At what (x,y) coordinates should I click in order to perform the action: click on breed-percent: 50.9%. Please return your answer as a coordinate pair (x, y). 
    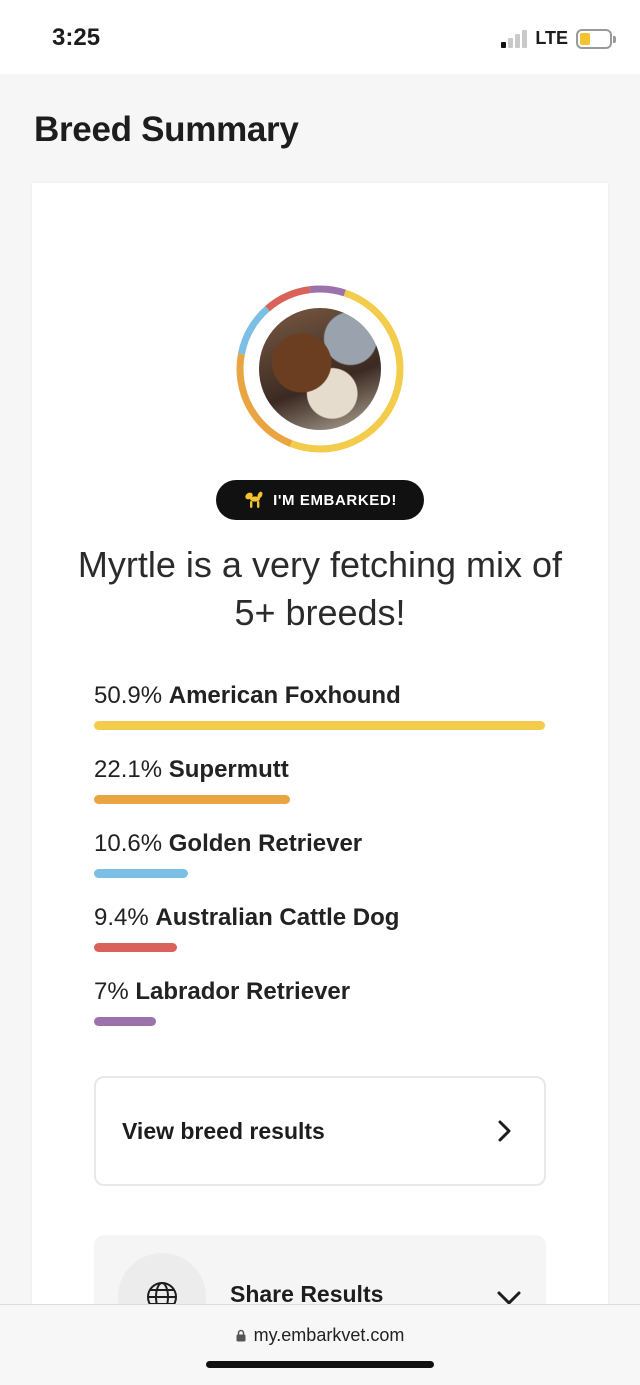
    Looking at the image, I should click on (128, 695).